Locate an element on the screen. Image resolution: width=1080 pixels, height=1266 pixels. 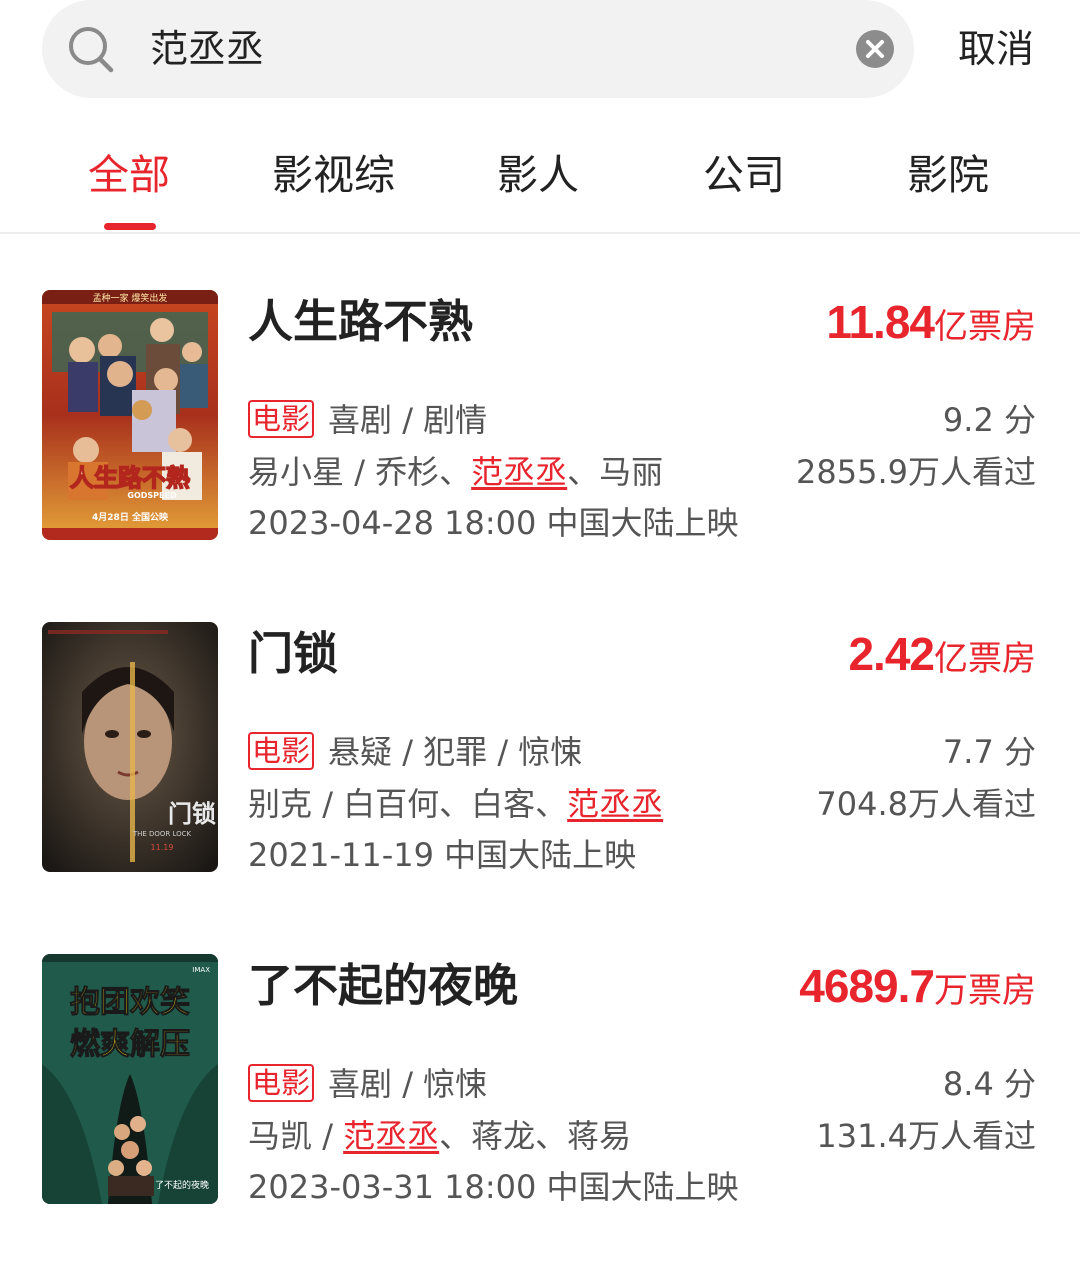
box-office: 4689.7万票房 is located at coordinates (917, 991).